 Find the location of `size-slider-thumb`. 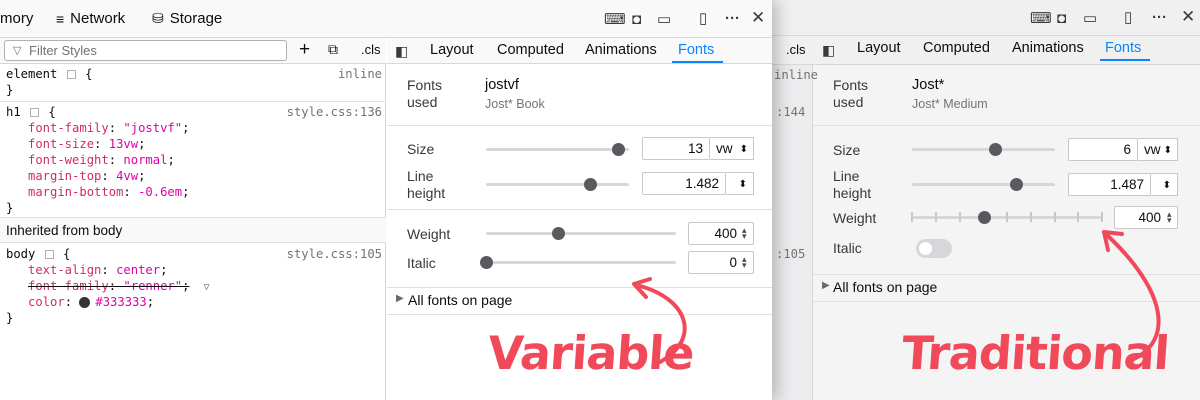

size-slider-thumb is located at coordinates (618, 149).